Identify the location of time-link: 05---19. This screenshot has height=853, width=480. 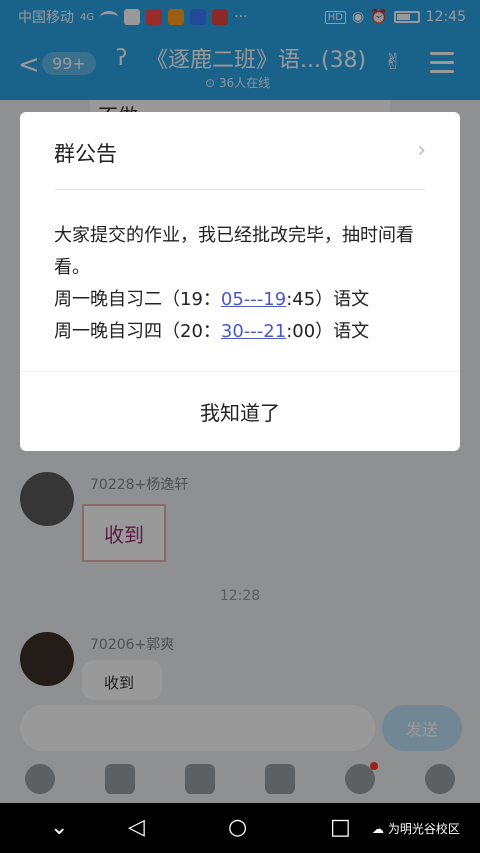
(253, 299).